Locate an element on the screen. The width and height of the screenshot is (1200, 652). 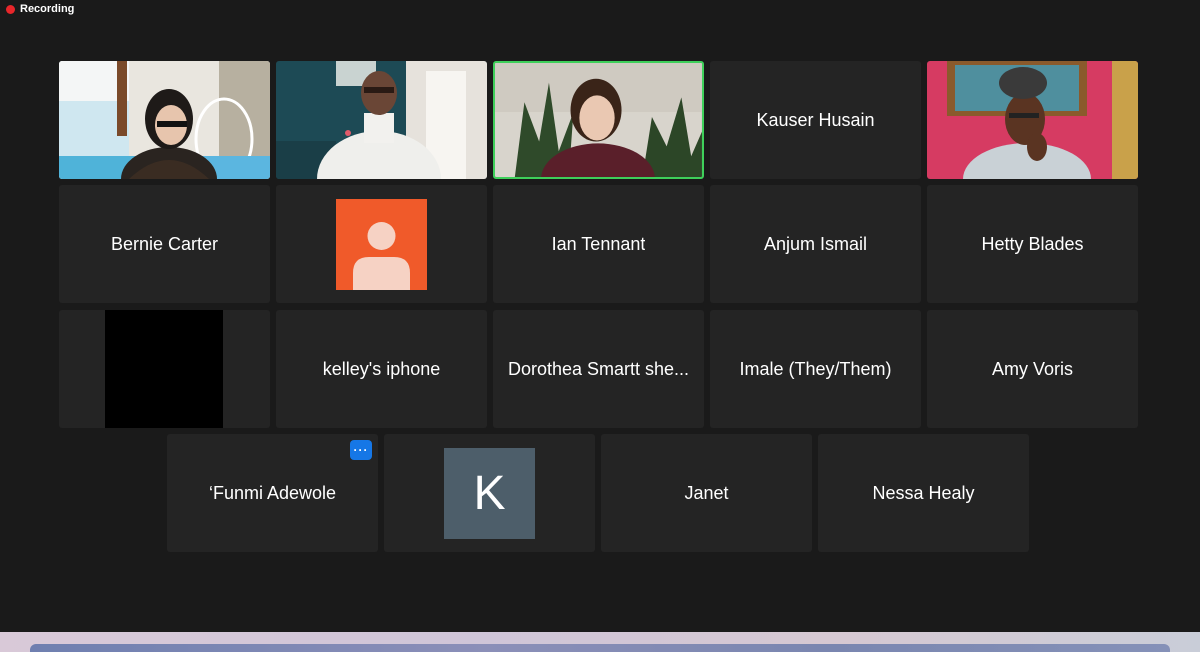
participant-tile-14: Imale (They/Them) is located at coordinates (815, 369).